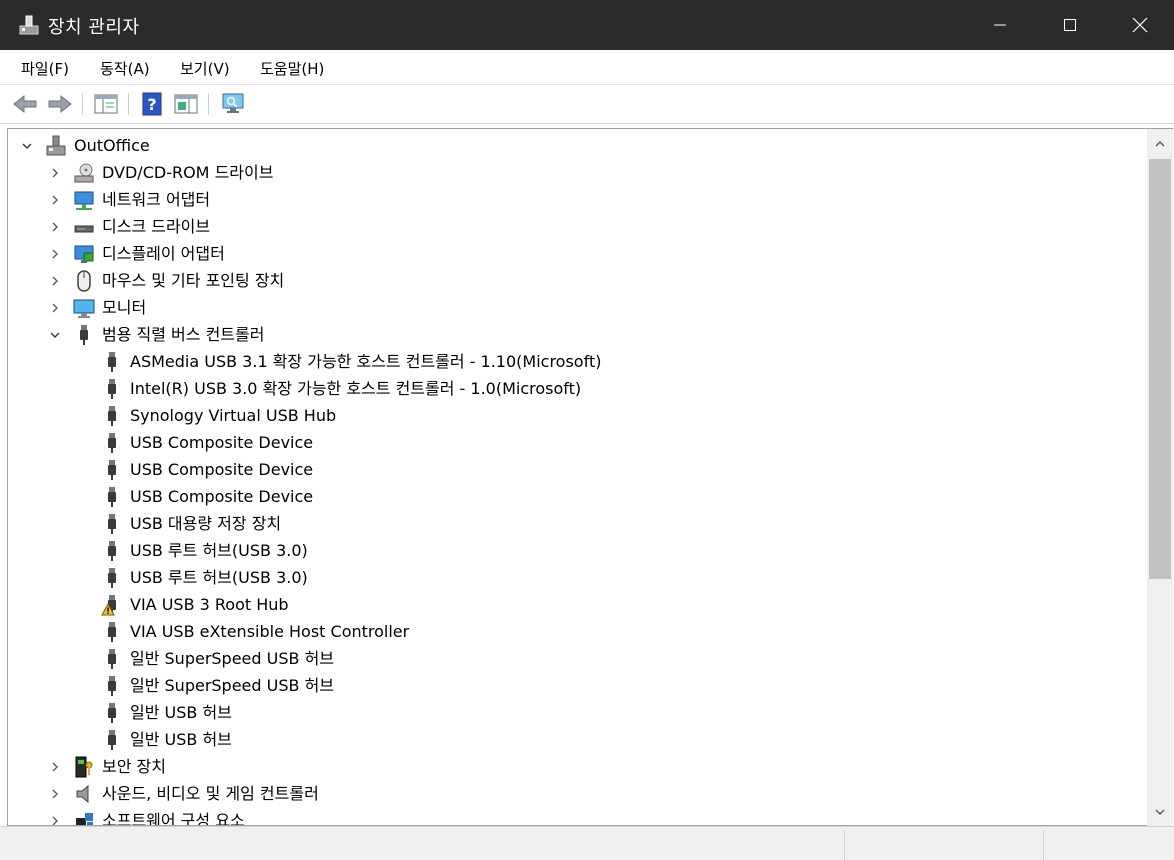  Describe the element at coordinates (188, 172) in the screenshot. I see `tree-item-label: DVD/CD-ROM 드라이브` at that location.